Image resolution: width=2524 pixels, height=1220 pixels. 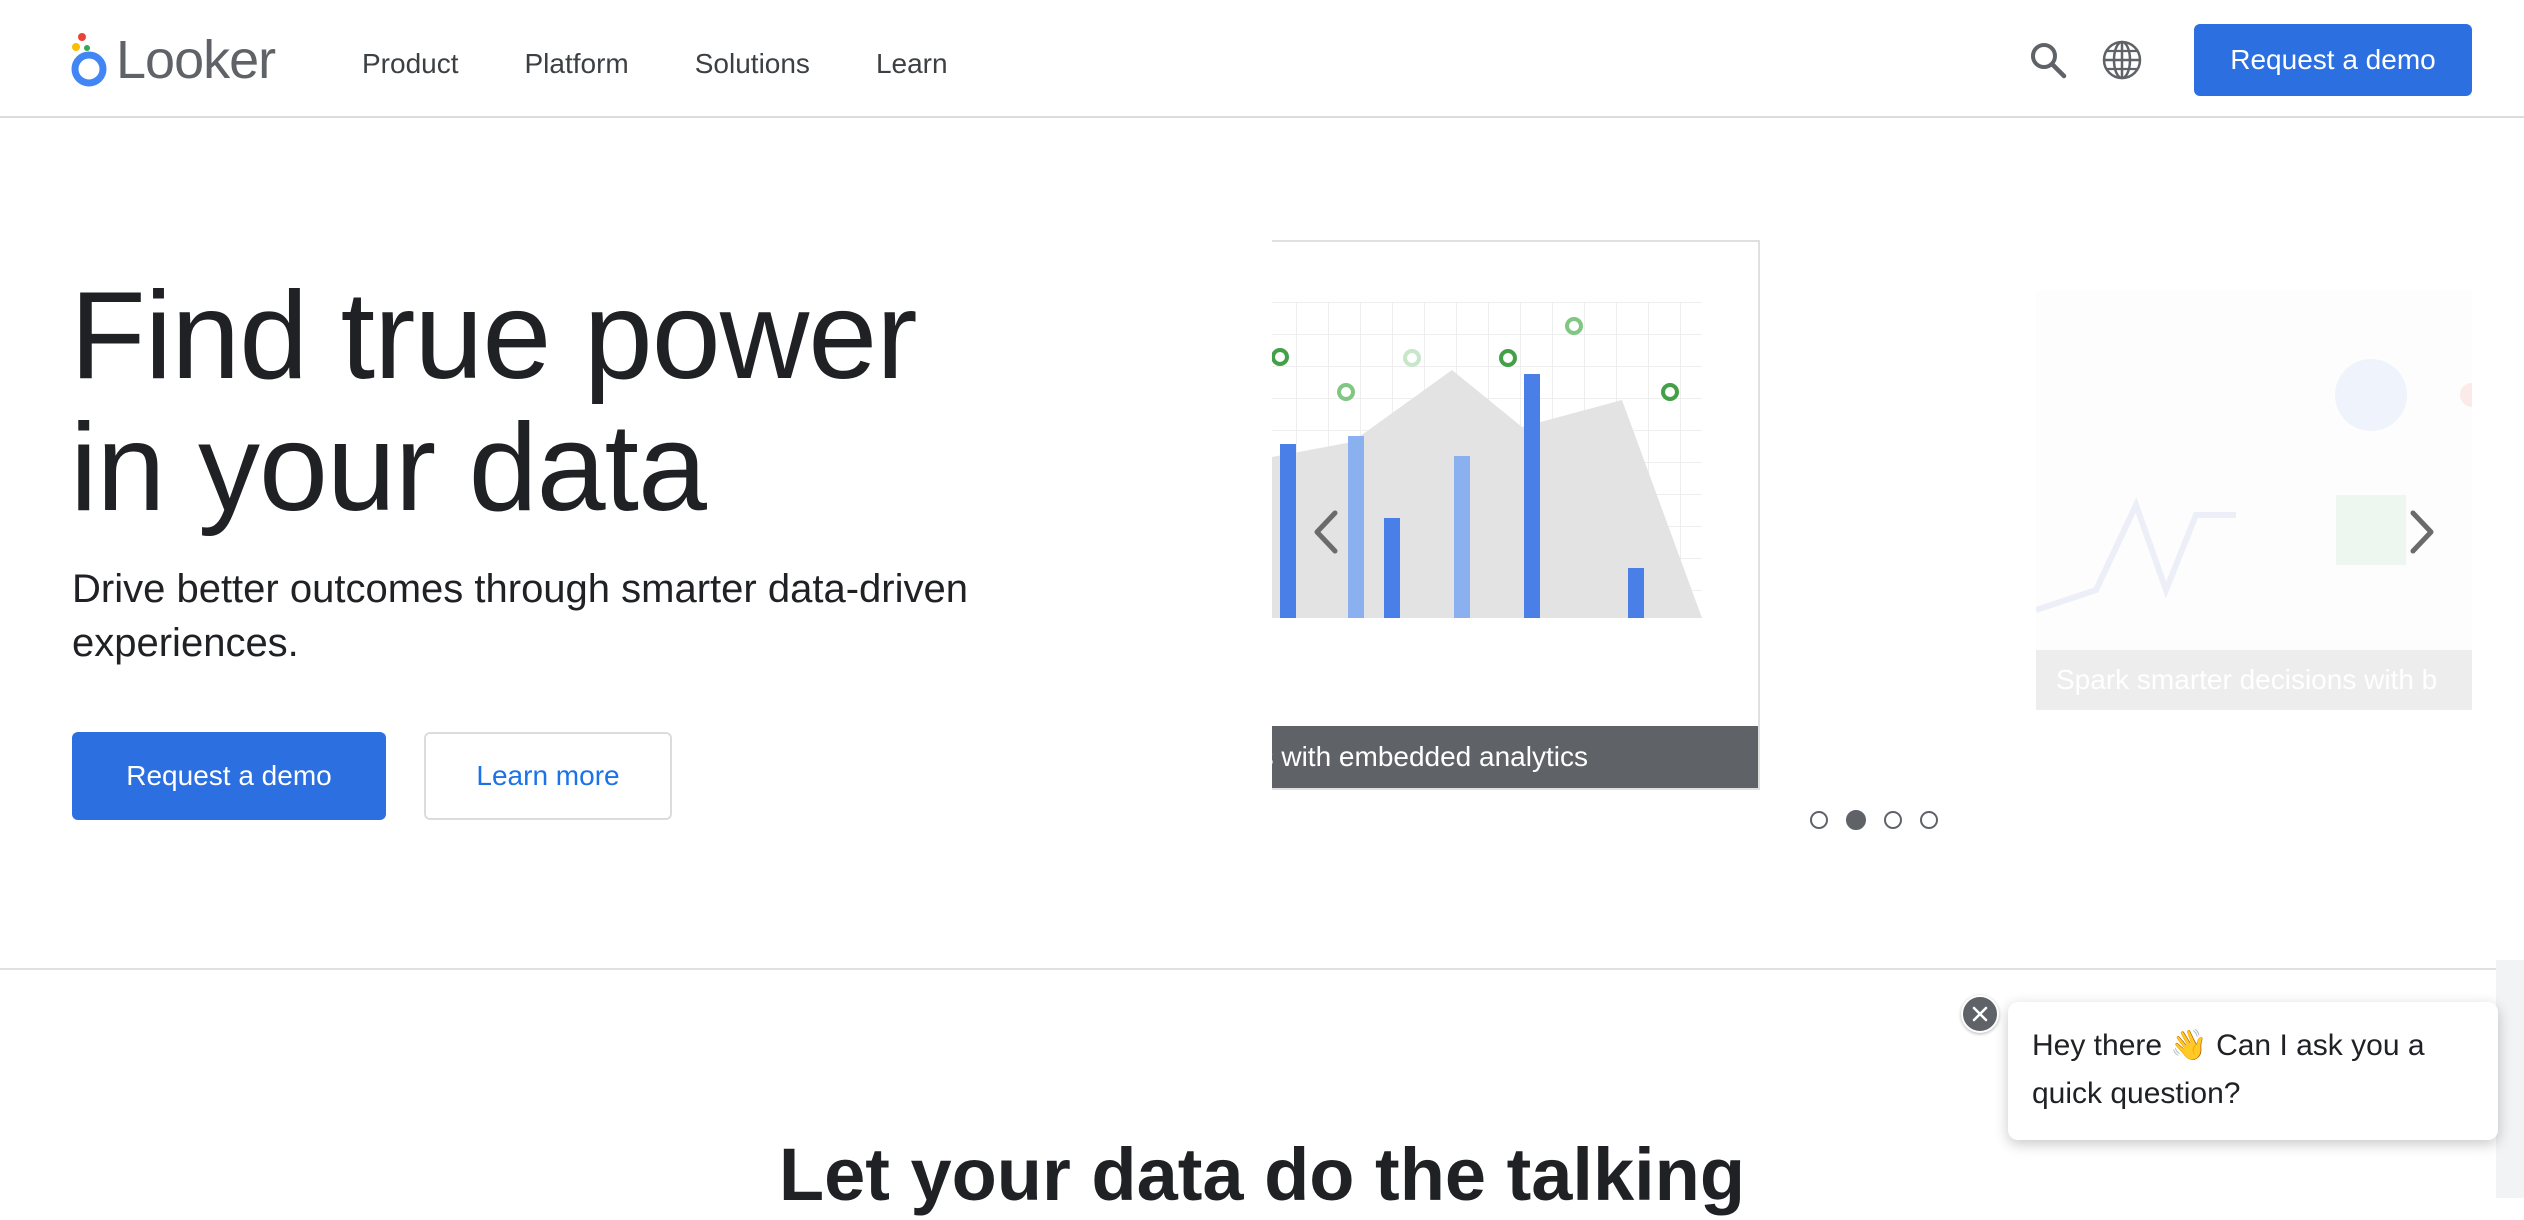 I want to click on section-title: Let your data do the talking, so click(x=1262, y=1174).